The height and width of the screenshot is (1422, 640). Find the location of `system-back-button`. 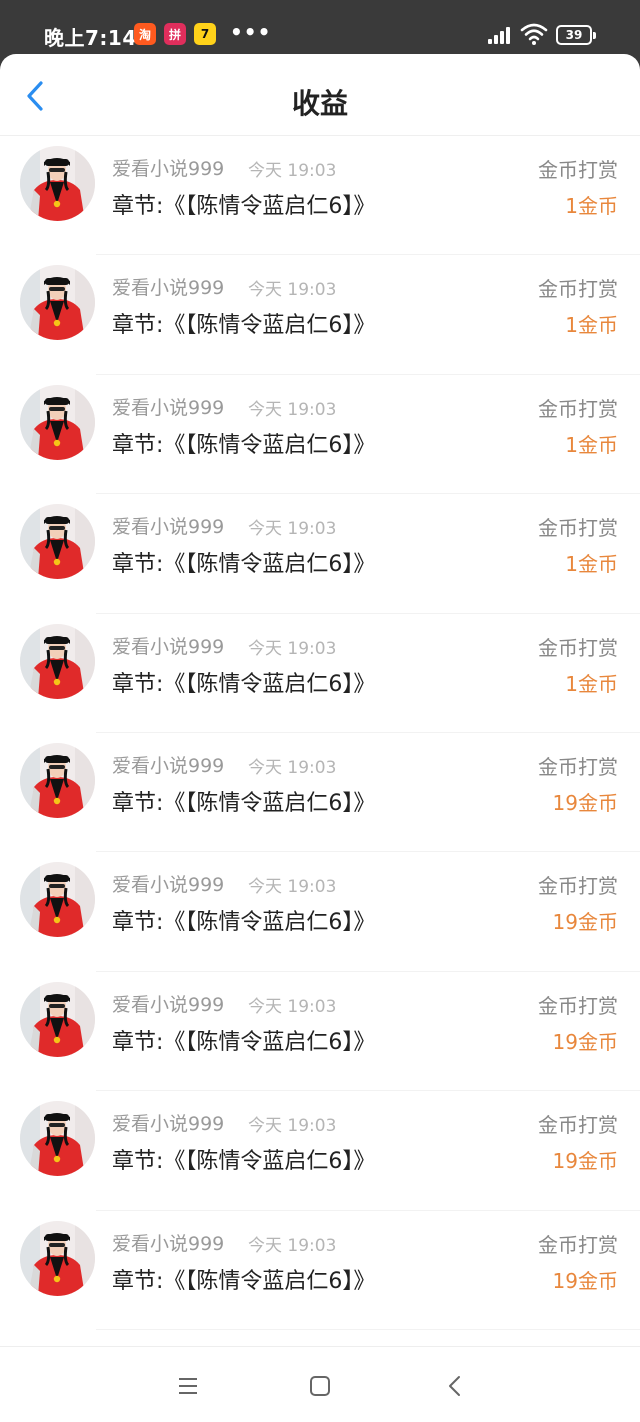

system-back-button is located at coordinates (455, 1386).